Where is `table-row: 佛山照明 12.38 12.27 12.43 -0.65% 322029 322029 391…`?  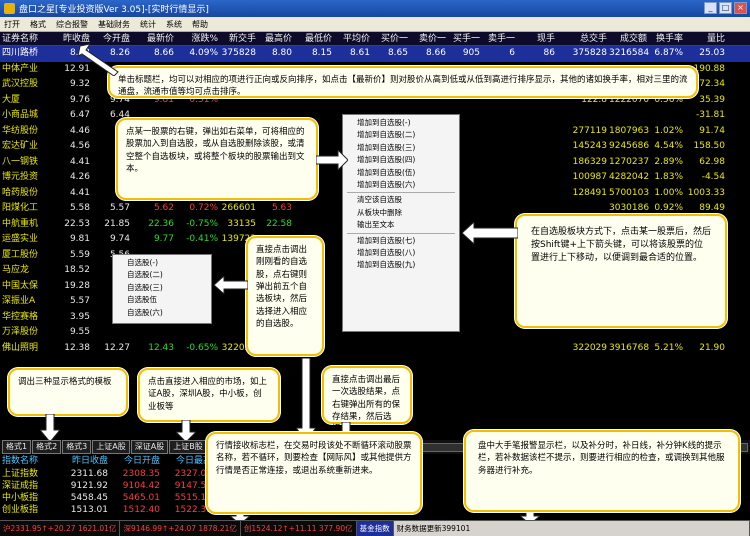
table-row: 佛山照明 12.38 12.27 12.43 -0.65% 322029 322029 391… is located at coordinates (375, 349).